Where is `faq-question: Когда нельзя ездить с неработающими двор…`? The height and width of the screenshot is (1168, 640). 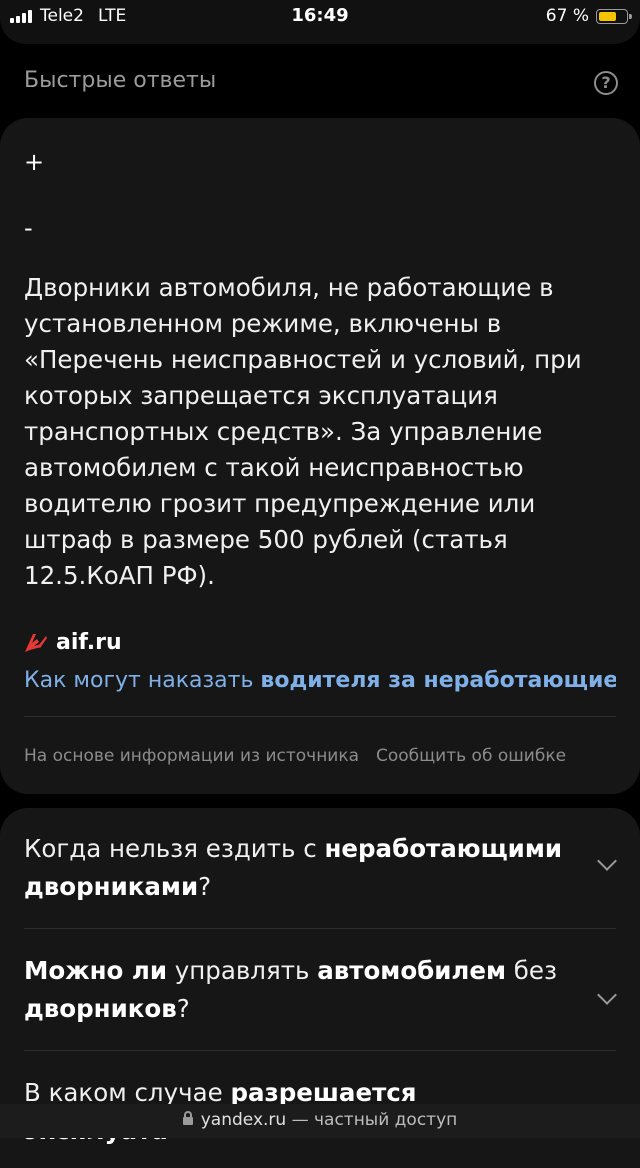
faq-question: Когда нельзя ездить с неработающими двор… is located at coordinates (294, 868).